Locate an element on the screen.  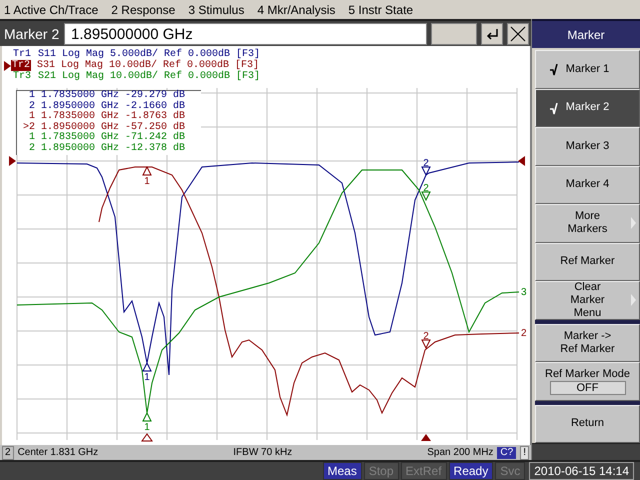
marker-value: -29.279 dB is located at coordinates (155, 96).